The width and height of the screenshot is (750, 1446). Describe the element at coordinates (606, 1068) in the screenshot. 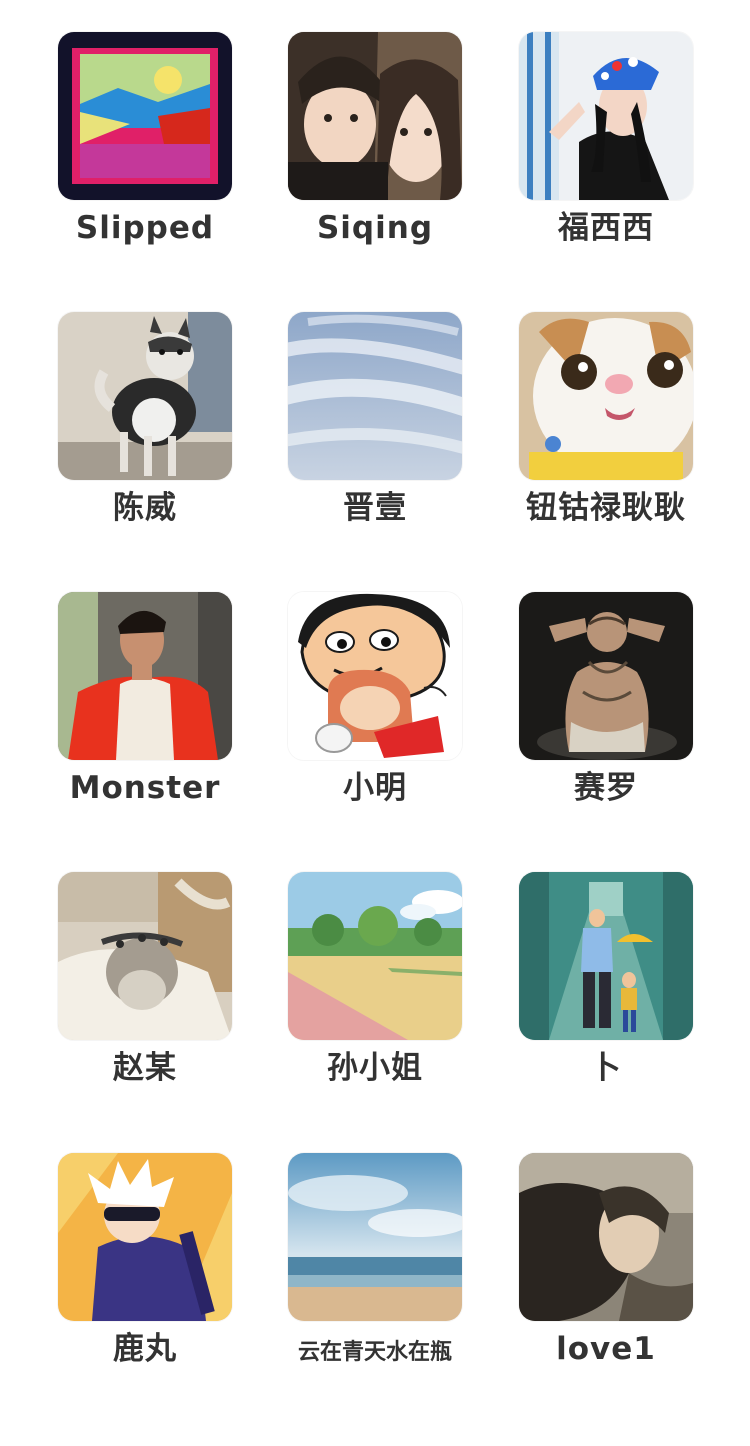

I see `contact-name: 卜` at that location.